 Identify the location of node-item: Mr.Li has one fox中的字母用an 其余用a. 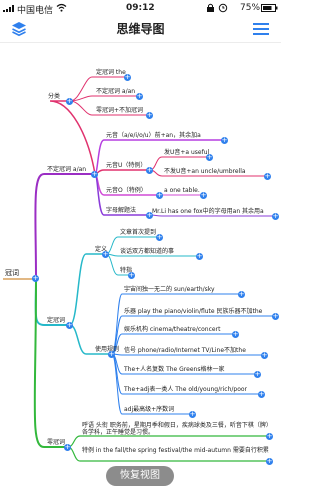
(208, 211).